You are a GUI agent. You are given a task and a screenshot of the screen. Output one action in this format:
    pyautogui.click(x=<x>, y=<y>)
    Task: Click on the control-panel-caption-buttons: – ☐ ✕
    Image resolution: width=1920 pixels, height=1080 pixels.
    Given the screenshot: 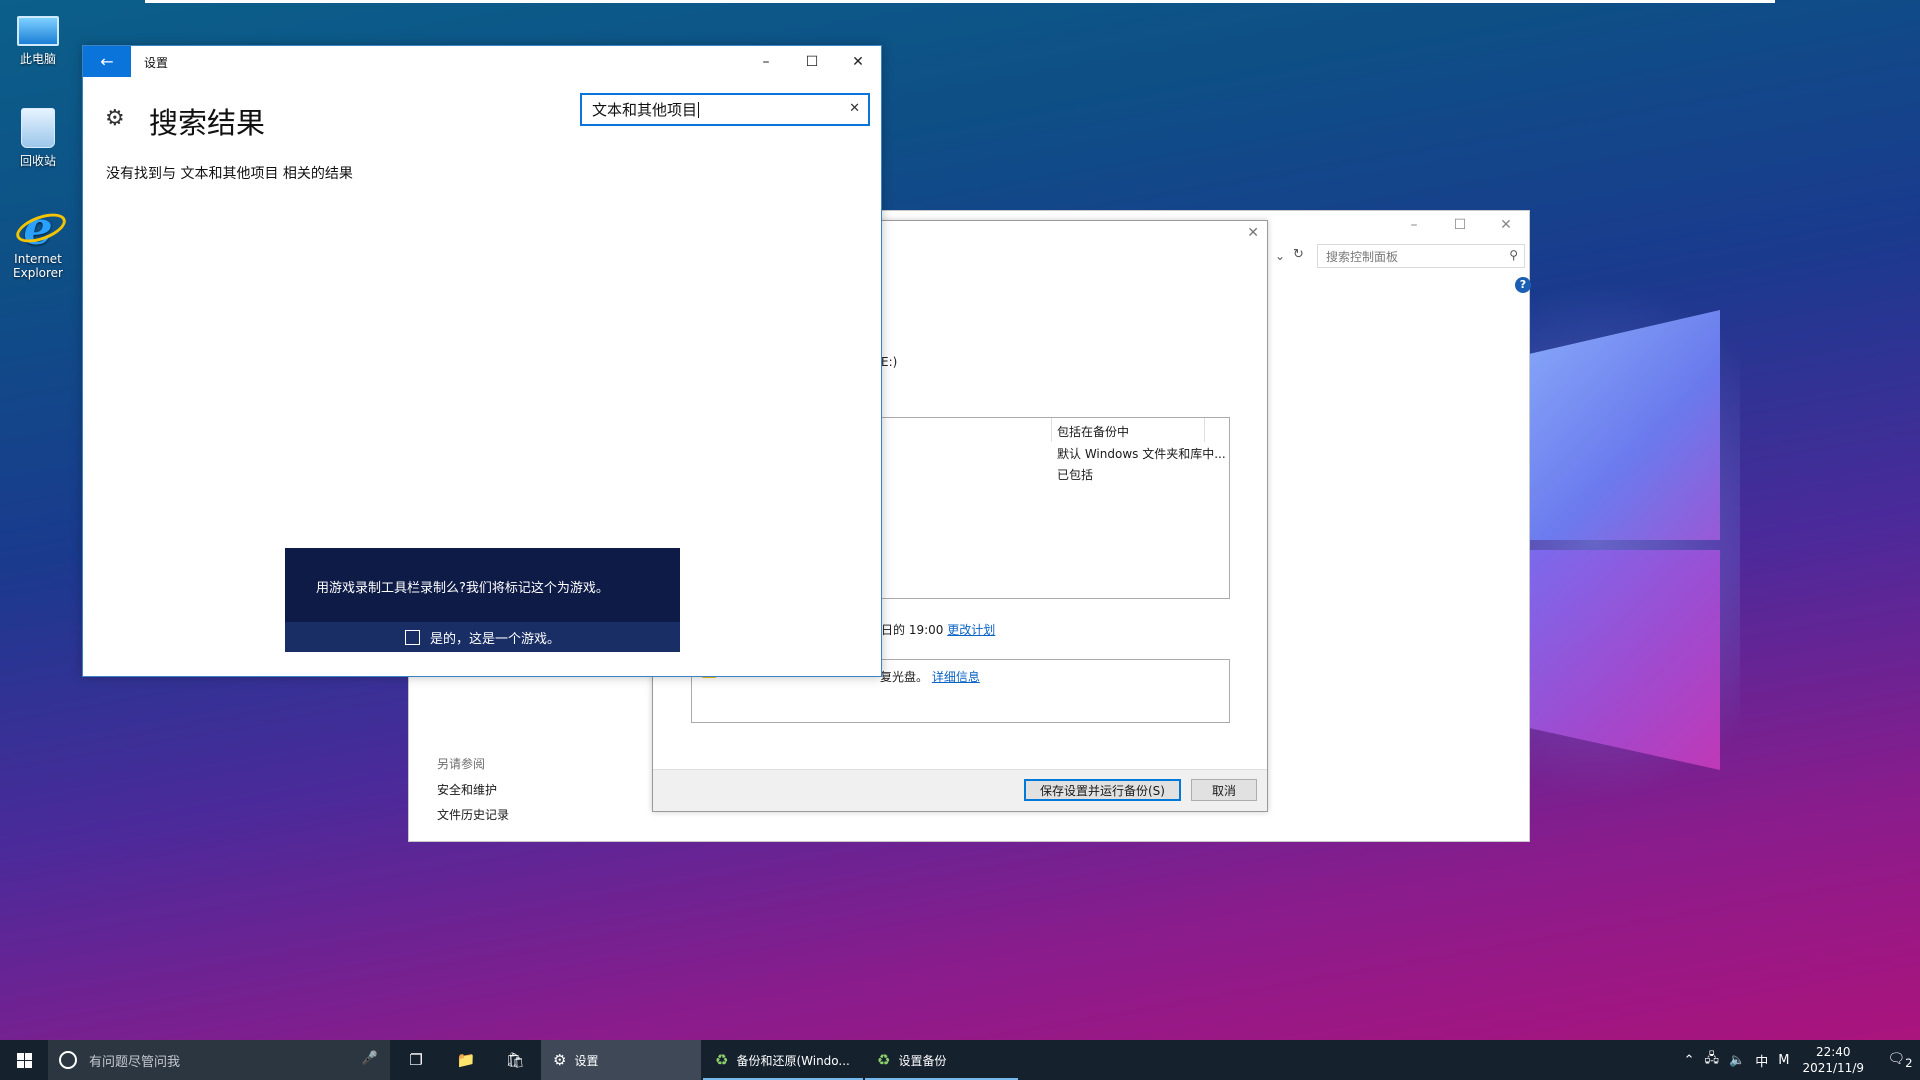 What is the action you would take?
    pyautogui.click(x=1460, y=225)
    